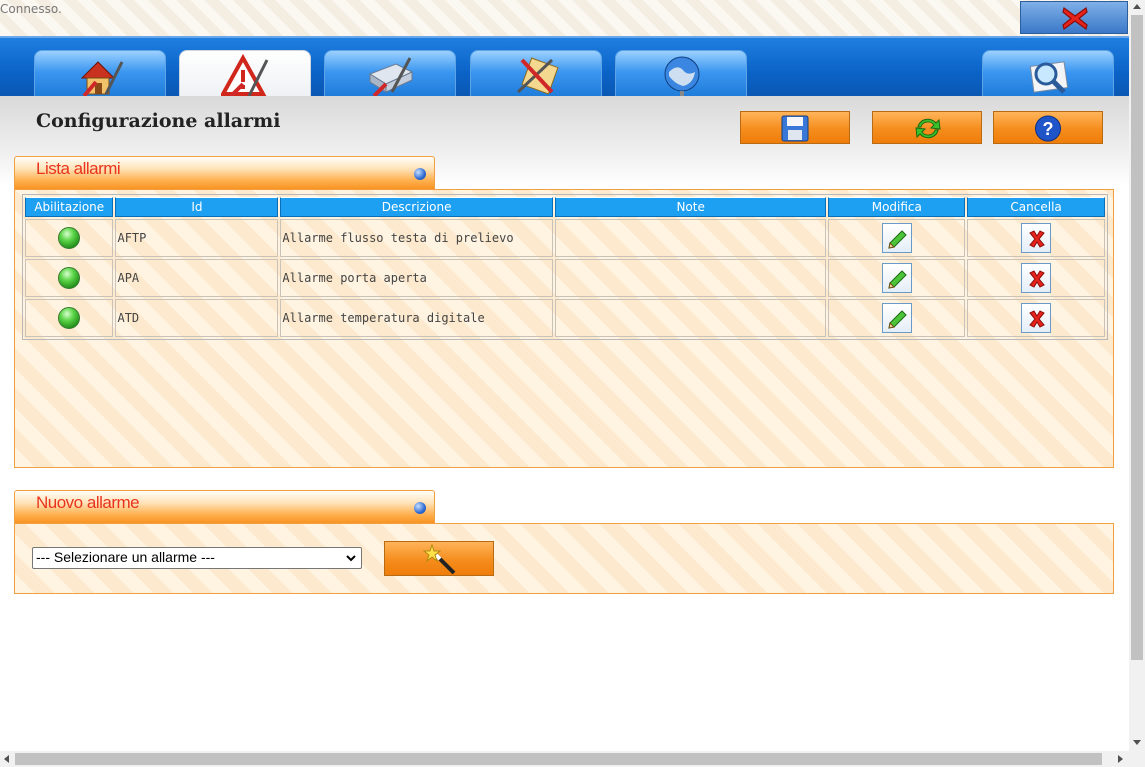  I want to click on column-header: Id, so click(197, 207).